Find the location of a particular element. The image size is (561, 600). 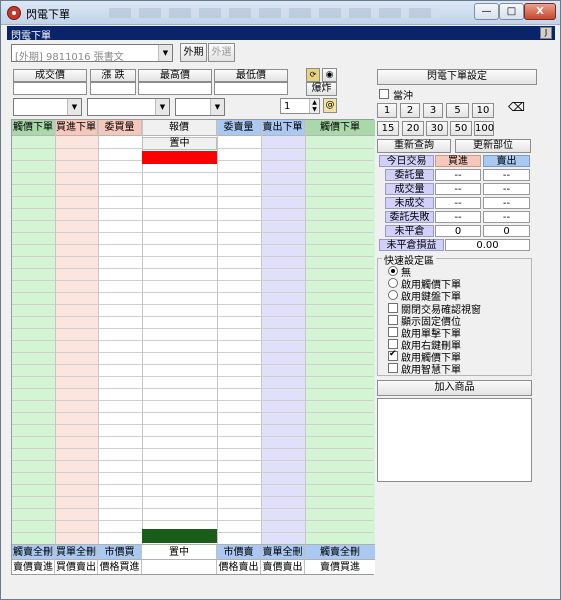

footer-blank-cell is located at coordinates (179, 566).